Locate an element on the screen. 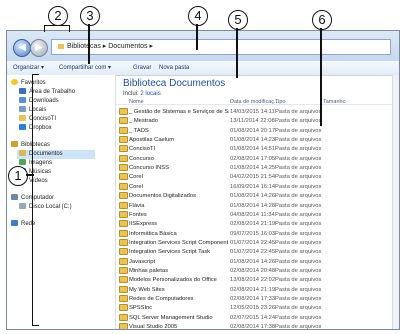 This screenshot has height=334, width=406. libraries-icon is located at coordinates (14, 144).